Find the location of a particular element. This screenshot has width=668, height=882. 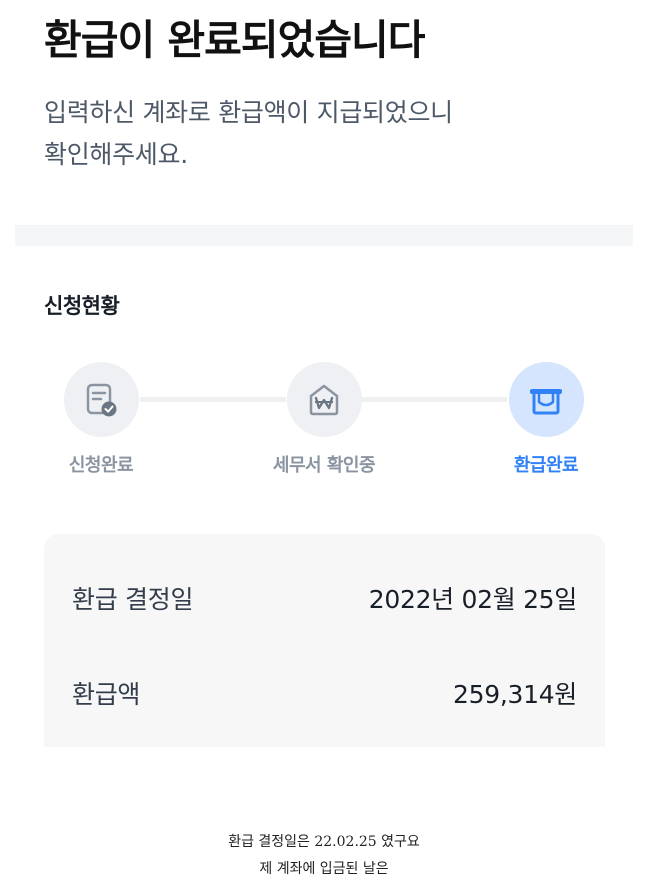

refund-date-label: 환급 결정일 is located at coordinates (133, 599).